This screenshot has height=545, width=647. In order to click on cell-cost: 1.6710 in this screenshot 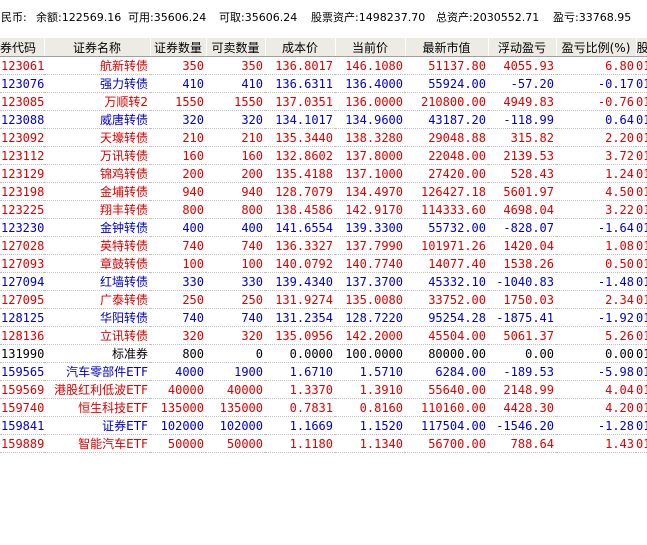, I will do `click(300, 371)`.